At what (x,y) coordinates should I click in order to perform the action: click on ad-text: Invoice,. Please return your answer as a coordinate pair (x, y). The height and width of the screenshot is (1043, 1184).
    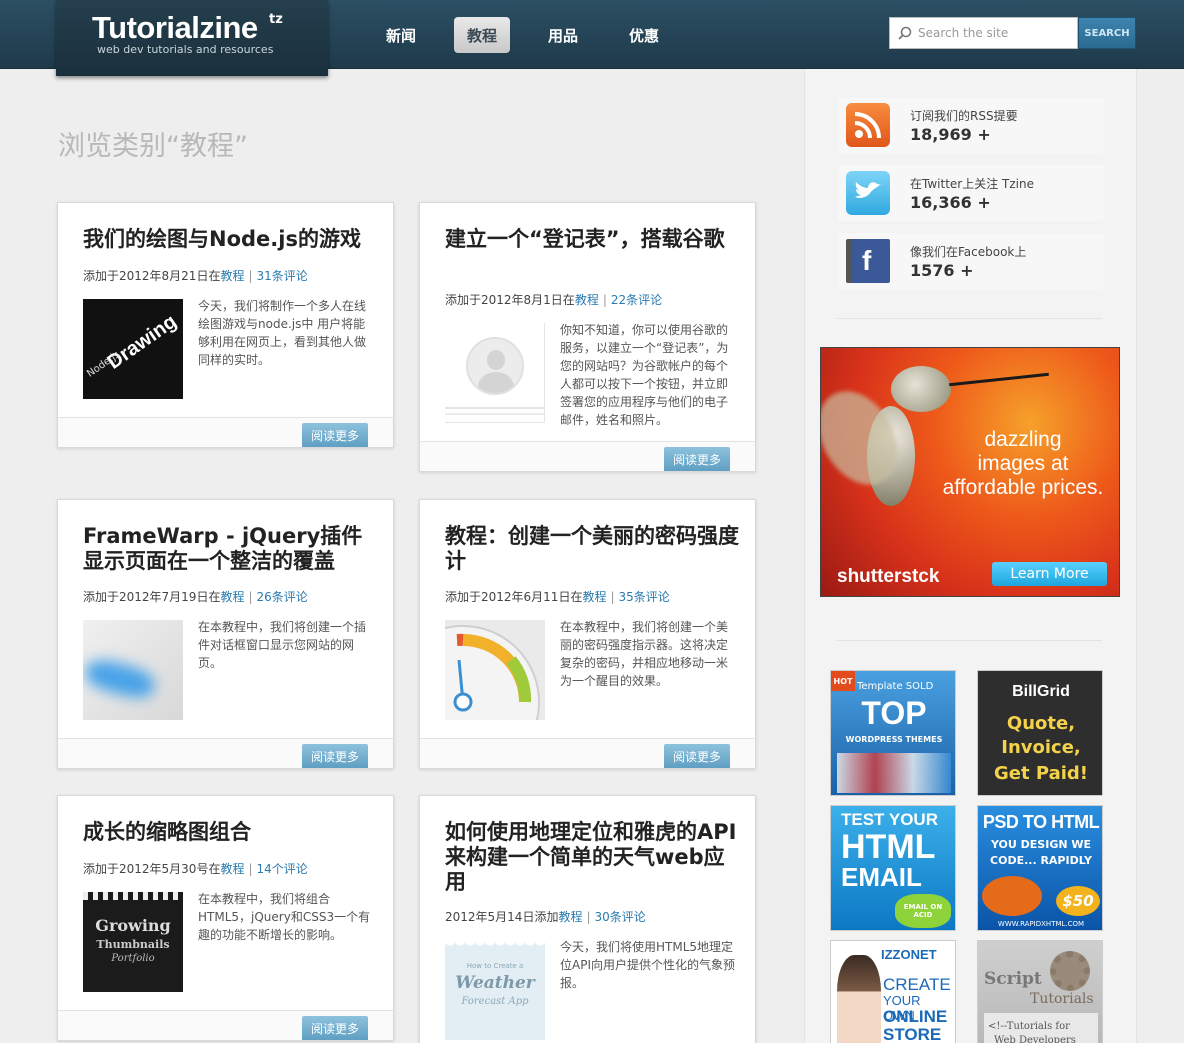
    Looking at the image, I should click on (1041, 747).